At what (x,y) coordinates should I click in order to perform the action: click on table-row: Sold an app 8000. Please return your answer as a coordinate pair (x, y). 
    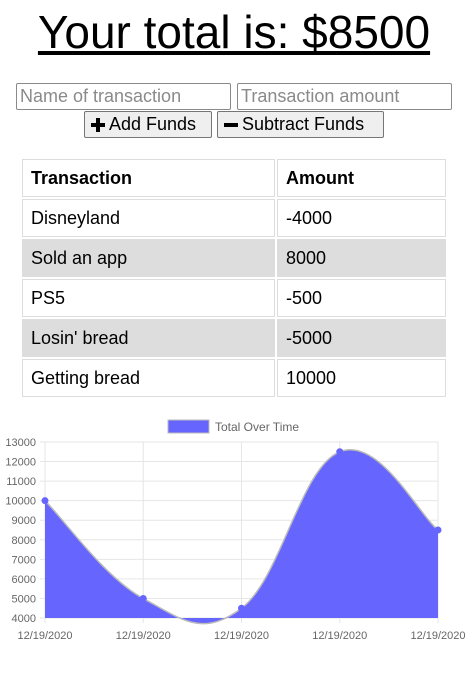
    Looking at the image, I should click on (234, 258).